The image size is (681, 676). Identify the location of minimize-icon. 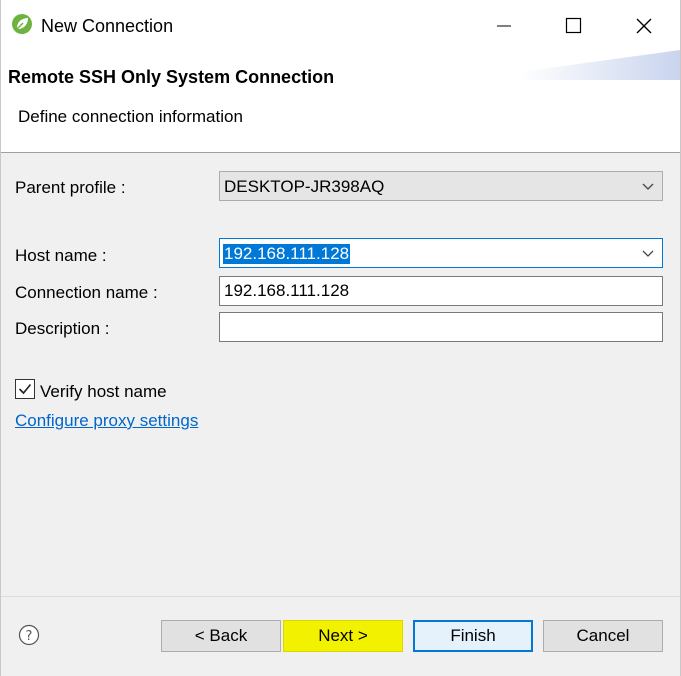
(504, 26).